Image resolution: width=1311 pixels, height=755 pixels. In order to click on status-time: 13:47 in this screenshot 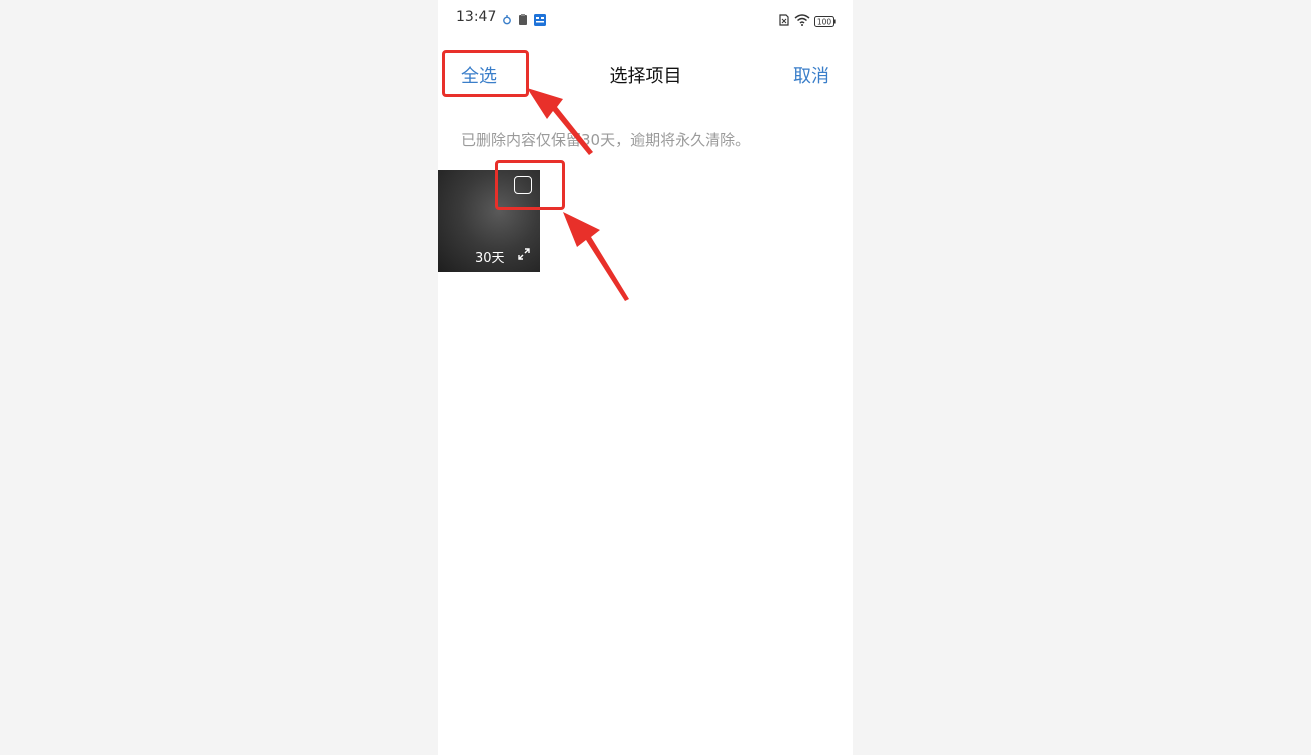, I will do `click(476, 17)`.